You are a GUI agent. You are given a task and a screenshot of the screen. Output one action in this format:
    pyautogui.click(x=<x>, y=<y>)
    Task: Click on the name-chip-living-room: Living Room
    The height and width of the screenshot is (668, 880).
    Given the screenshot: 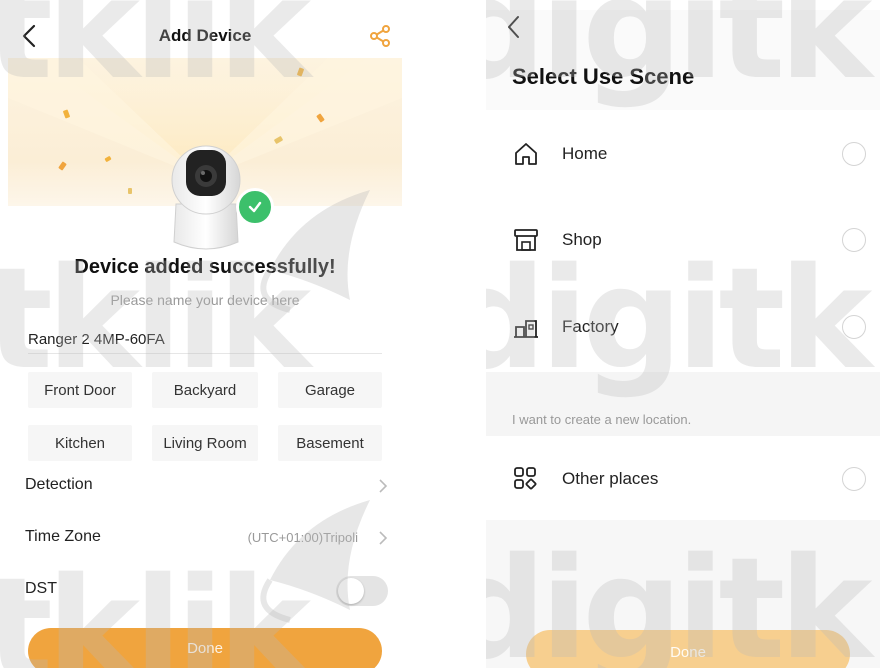 What is the action you would take?
    pyautogui.click(x=205, y=443)
    